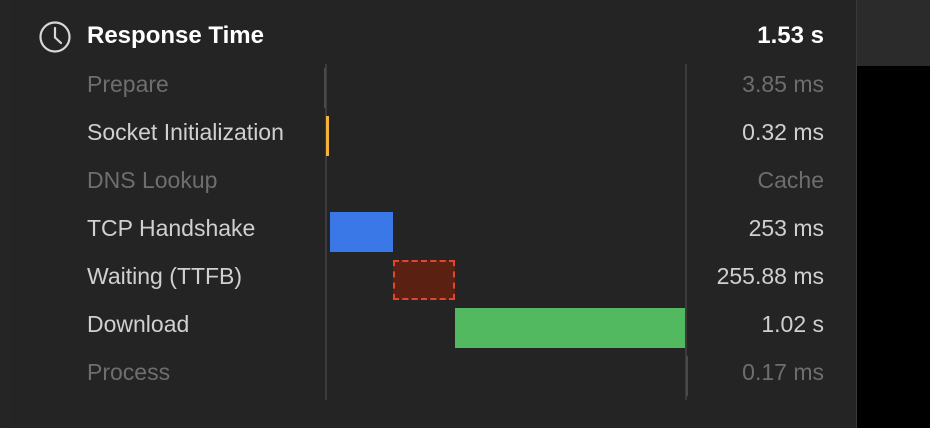 The width and height of the screenshot is (930, 428). What do you see at coordinates (770, 276) in the screenshot?
I see `timing-value: 255.88 ms` at bounding box center [770, 276].